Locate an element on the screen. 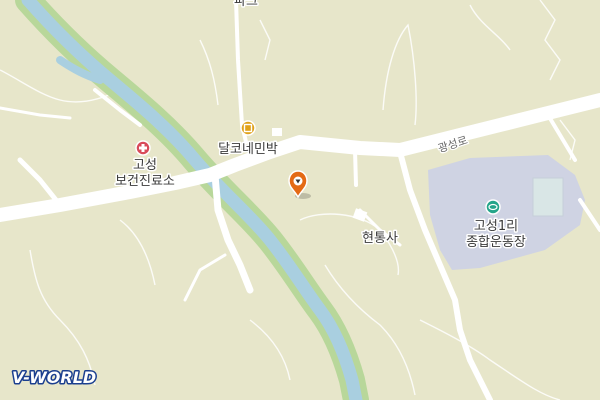 This screenshot has width=600, height=400. lodging-icon is located at coordinates (248, 128).